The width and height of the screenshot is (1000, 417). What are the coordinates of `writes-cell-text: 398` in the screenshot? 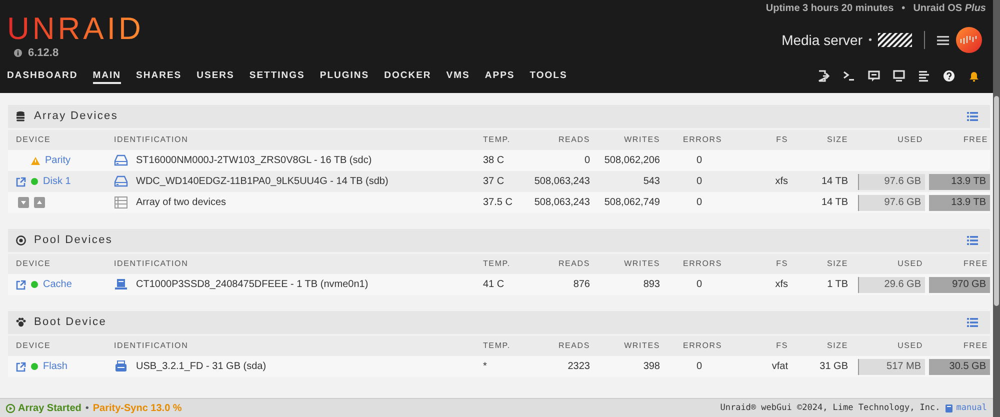 It's located at (651, 367).